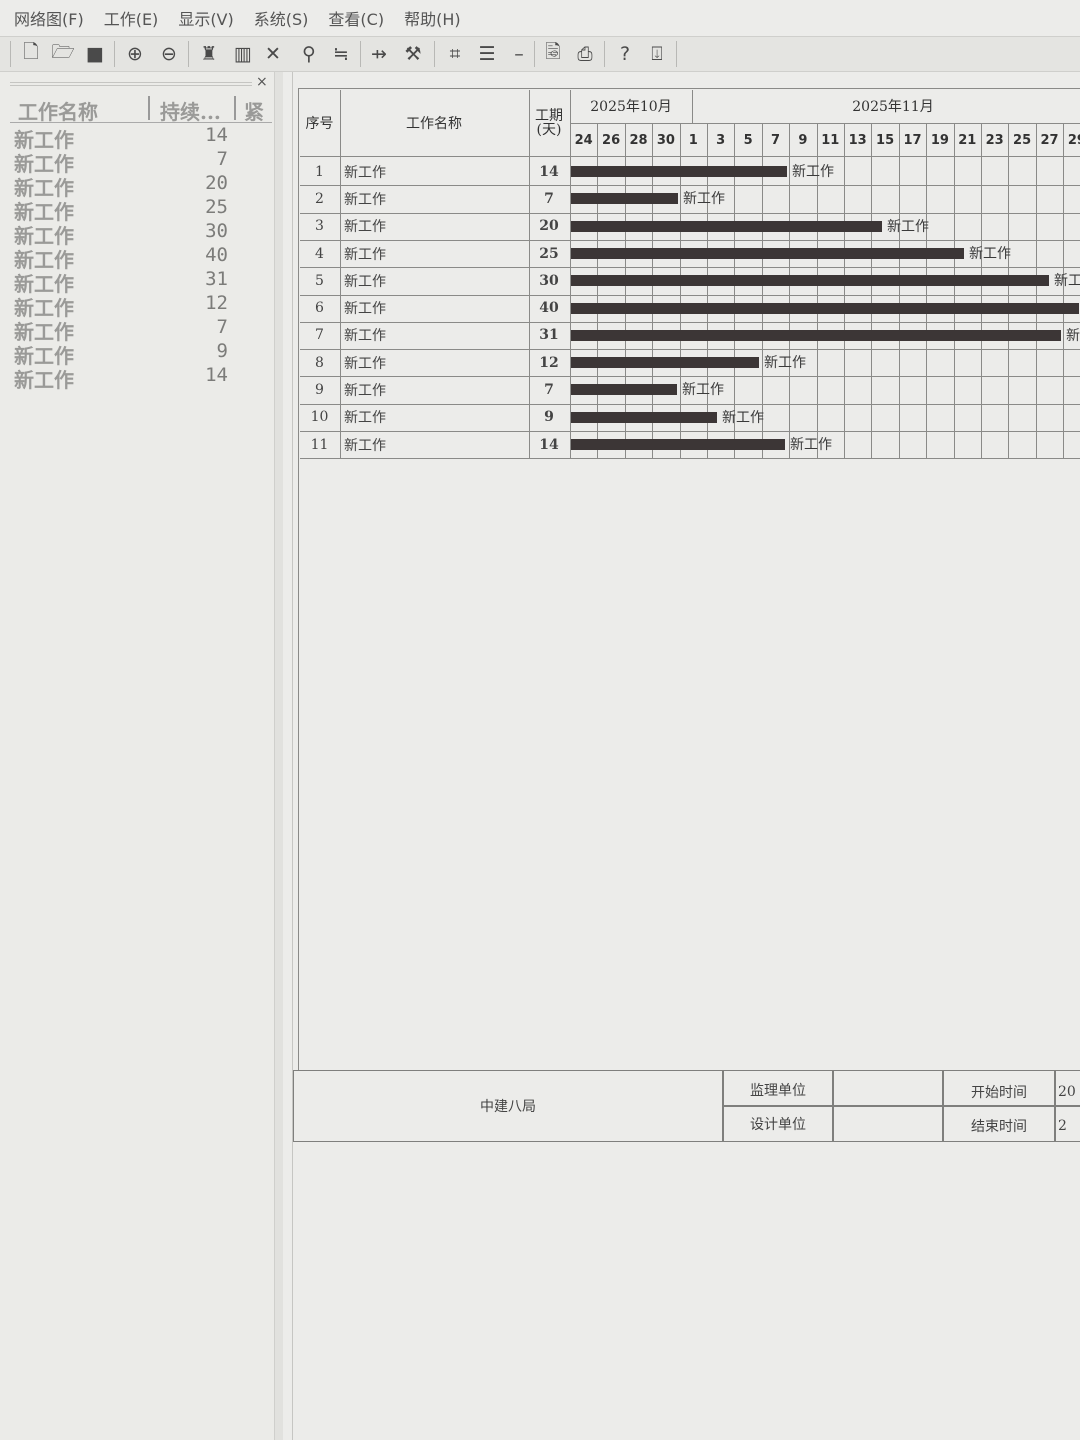  Describe the element at coordinates (131, 18) in the screenshot. I see `menu-work: 工作(E)` at that location.